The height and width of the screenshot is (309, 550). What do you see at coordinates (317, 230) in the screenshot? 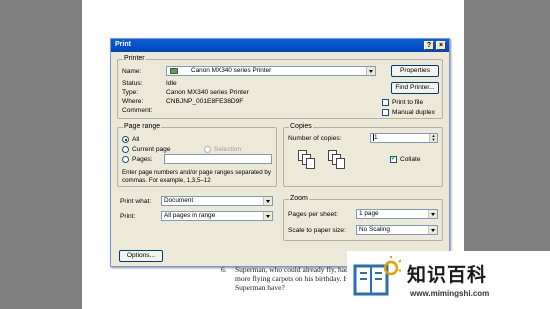
I see `scale-to-paper-size-label: Scale to paper size:` at bounding box center [317, 230].